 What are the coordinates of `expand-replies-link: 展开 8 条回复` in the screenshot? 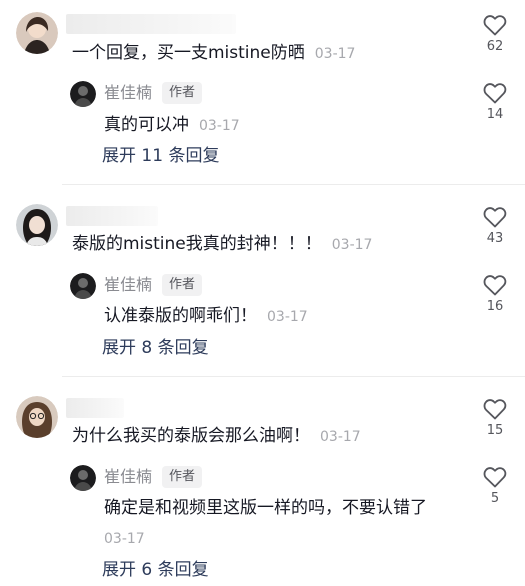 It's located at (155, 348).